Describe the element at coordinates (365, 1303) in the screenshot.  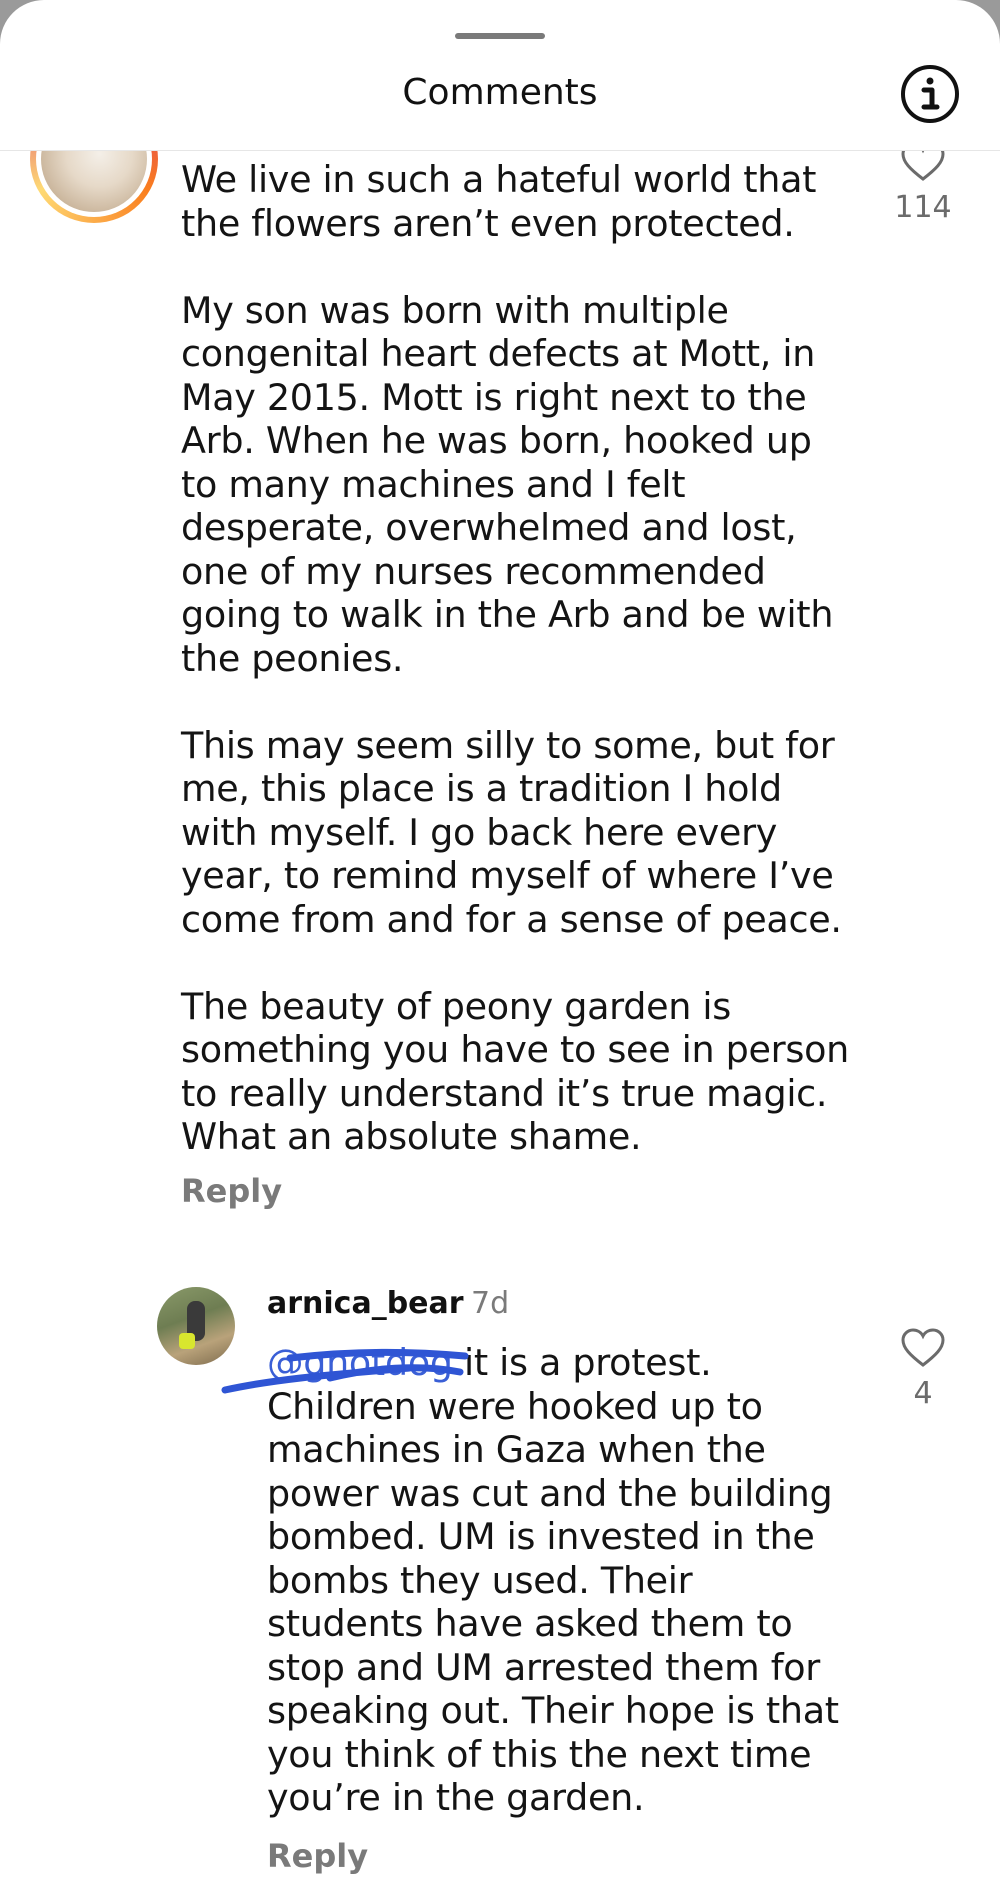
I see `username: arnica_bear` at that location.